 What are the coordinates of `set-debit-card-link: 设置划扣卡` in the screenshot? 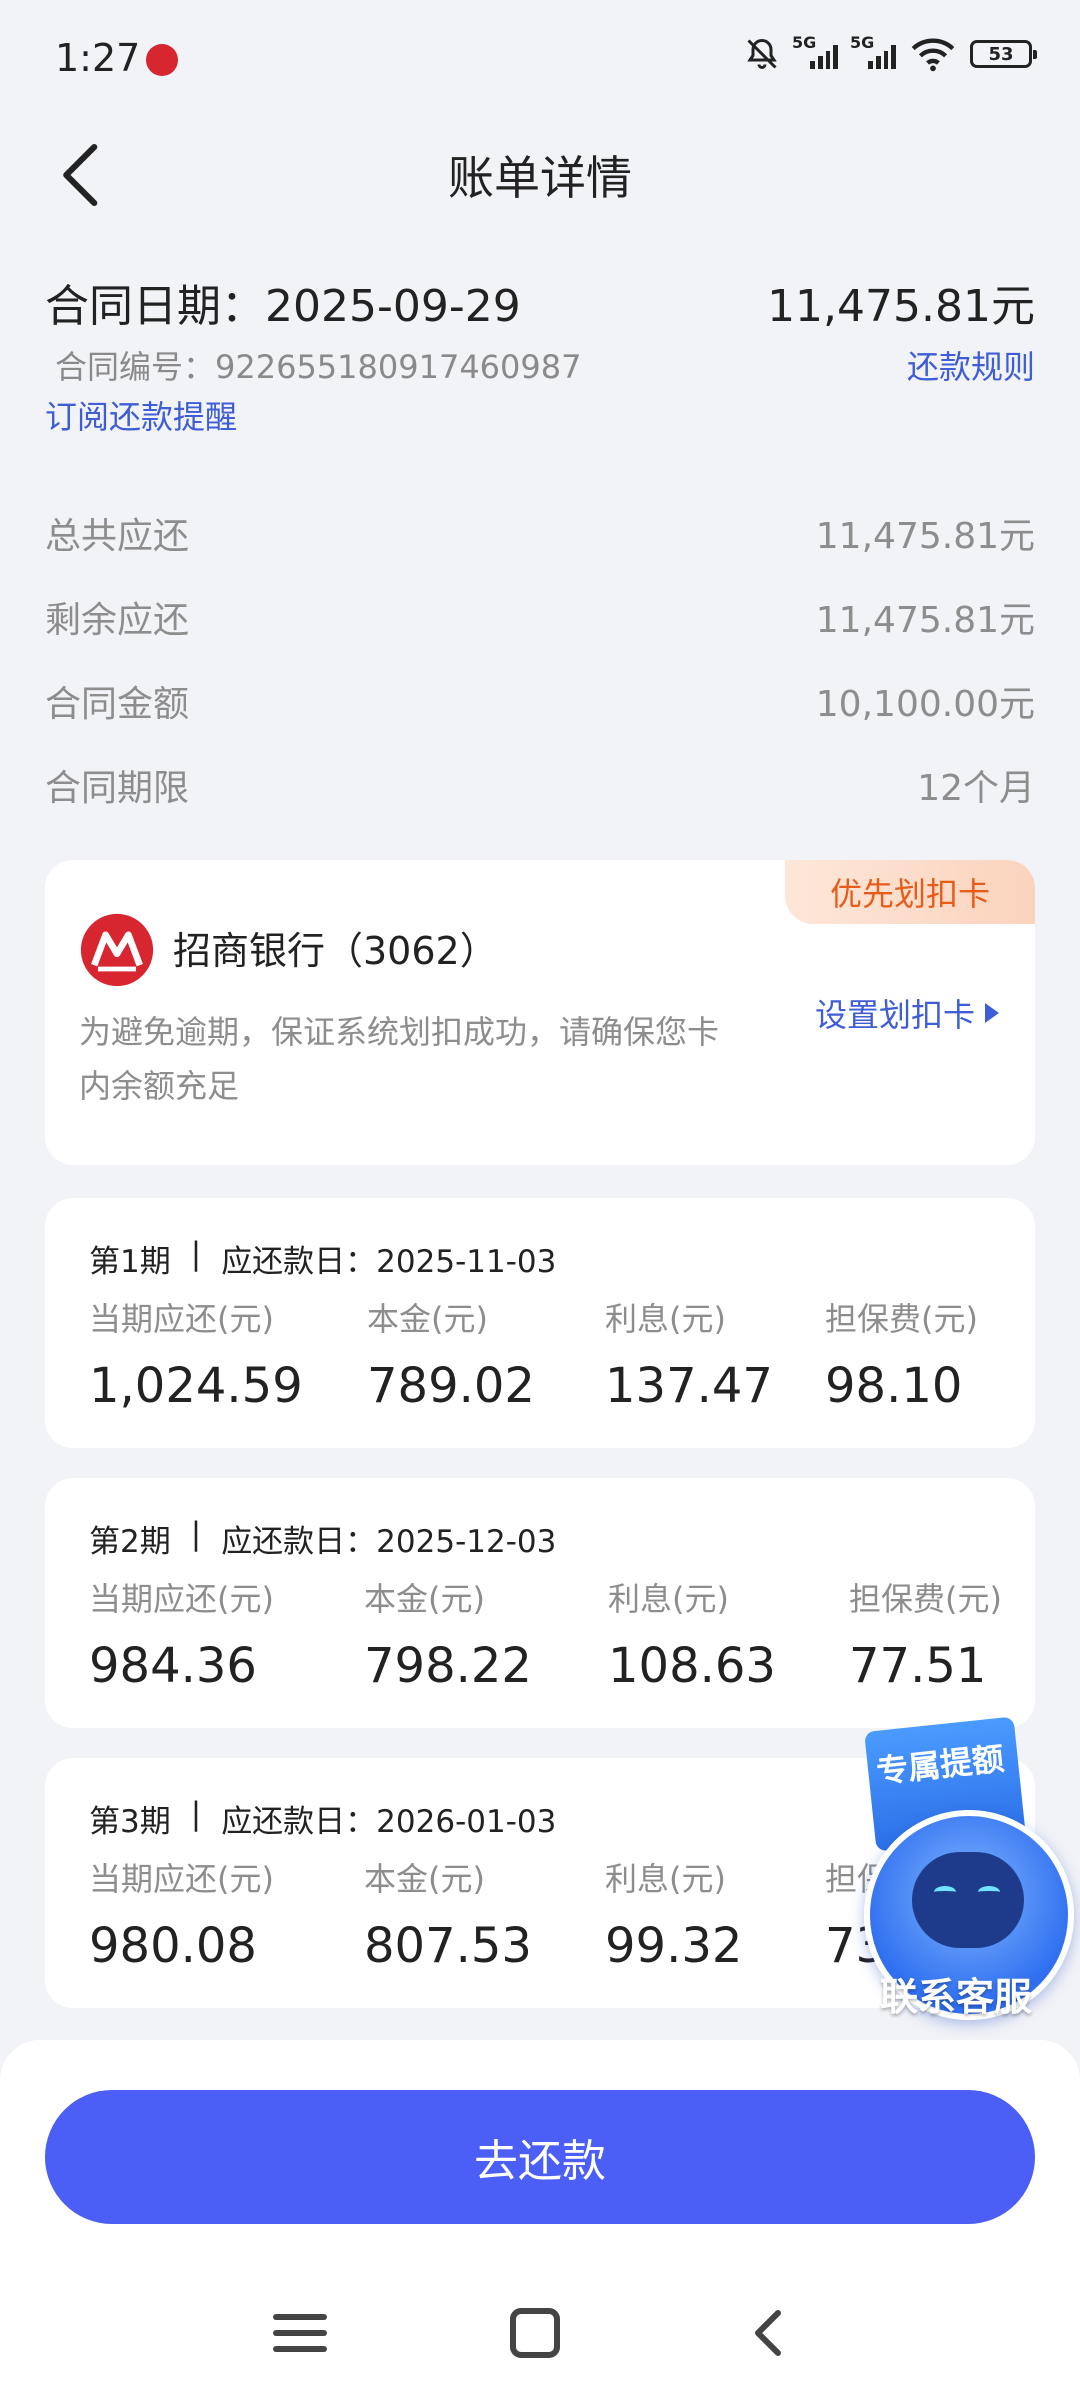 It's located at (907, 1013).